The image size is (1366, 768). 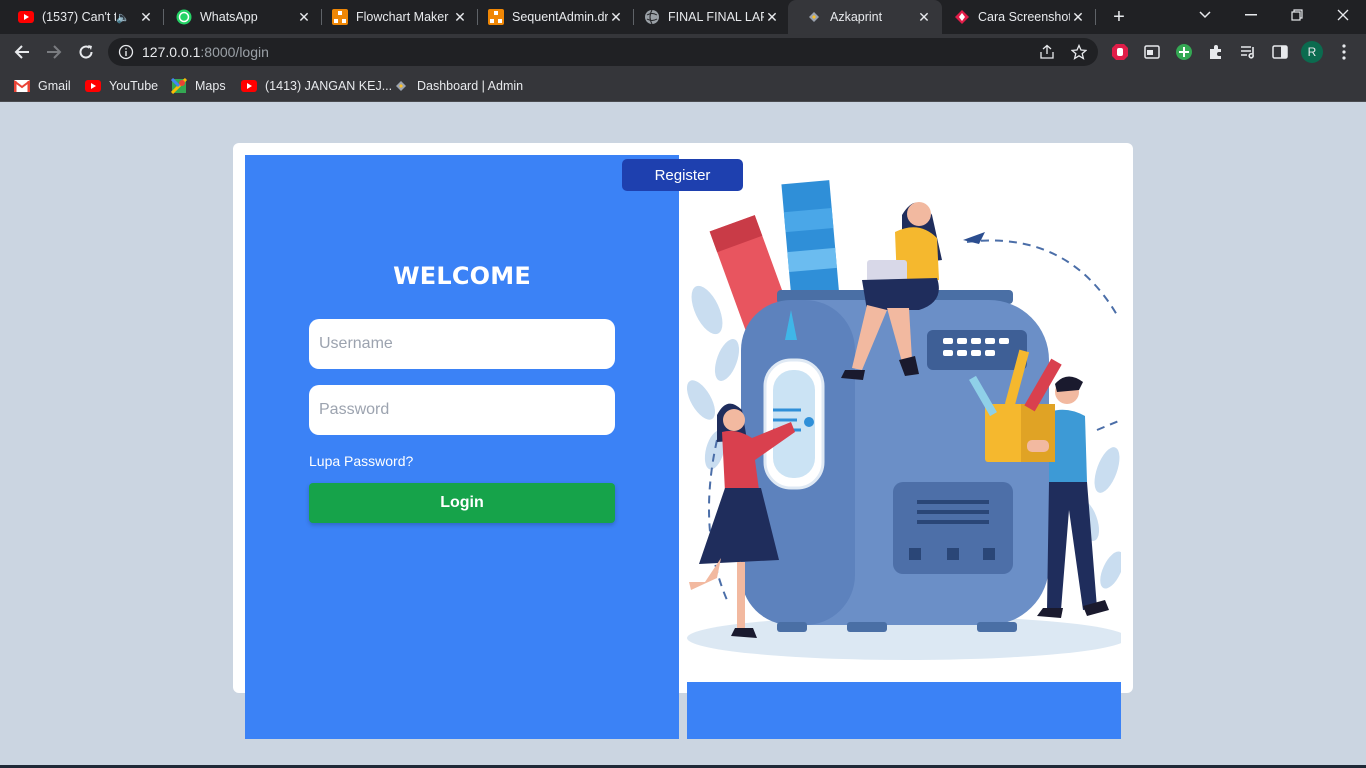 What do you see at coordinates (1343, 15) in the screenshot?
I see `close-window-button` at bounding box center [1343, 15].